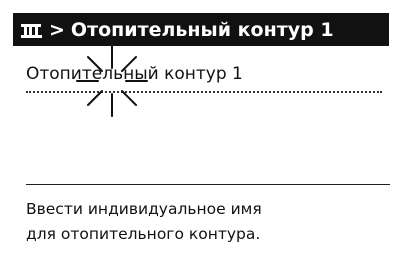 The height and width of the screenshot is (257, 404). Describe the element at coordinates (143, 234) in the screenshot. I see `help-line-2: для отопительного контура.` at that location.